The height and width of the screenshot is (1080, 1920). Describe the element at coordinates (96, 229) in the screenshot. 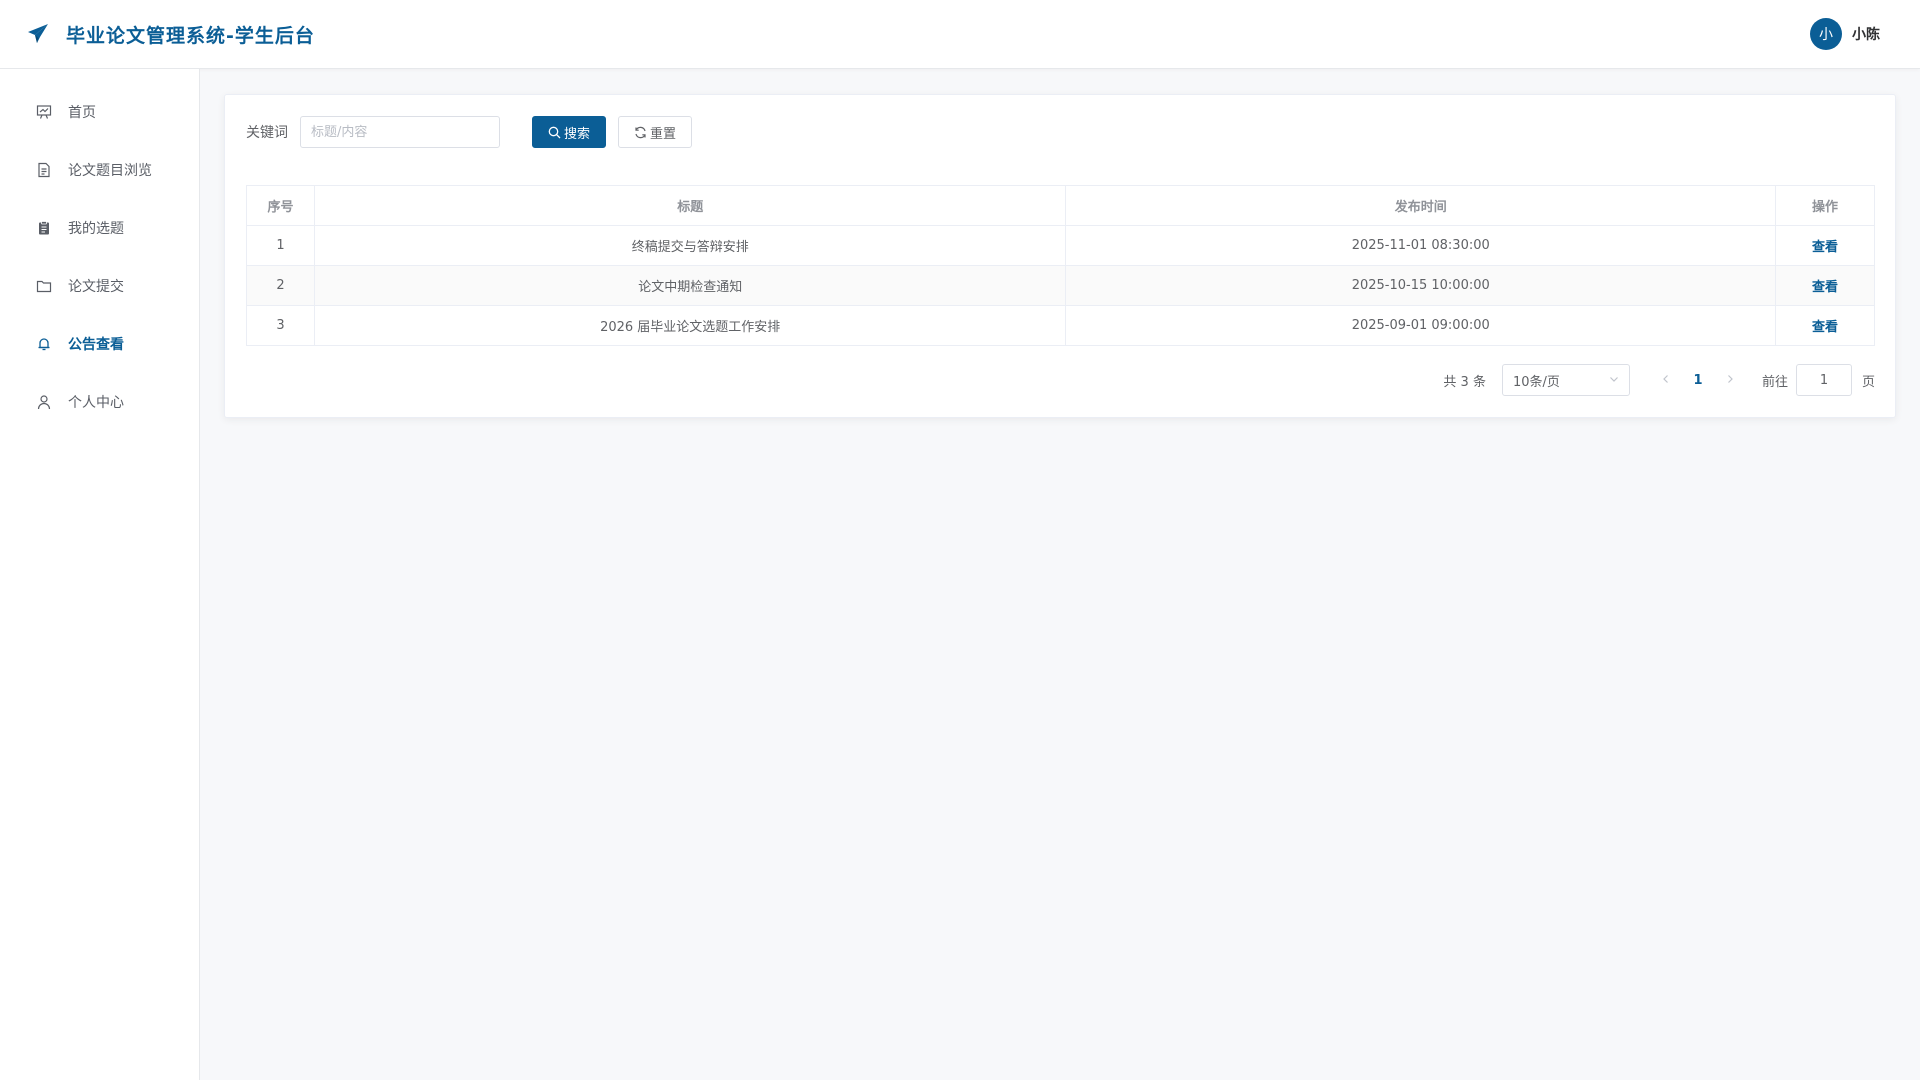

I see `sidebar-item-label: 我的选题` at that location.